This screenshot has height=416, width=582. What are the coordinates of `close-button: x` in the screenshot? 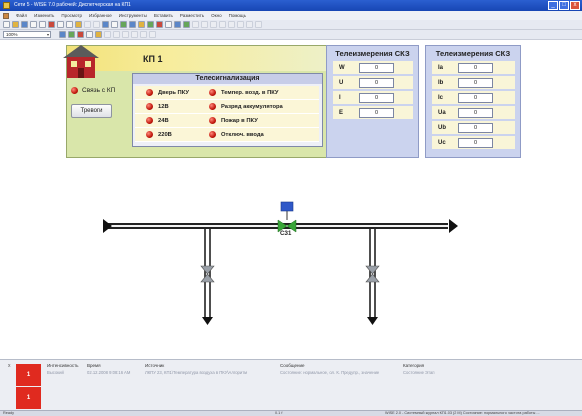 It's located at (575, 5).